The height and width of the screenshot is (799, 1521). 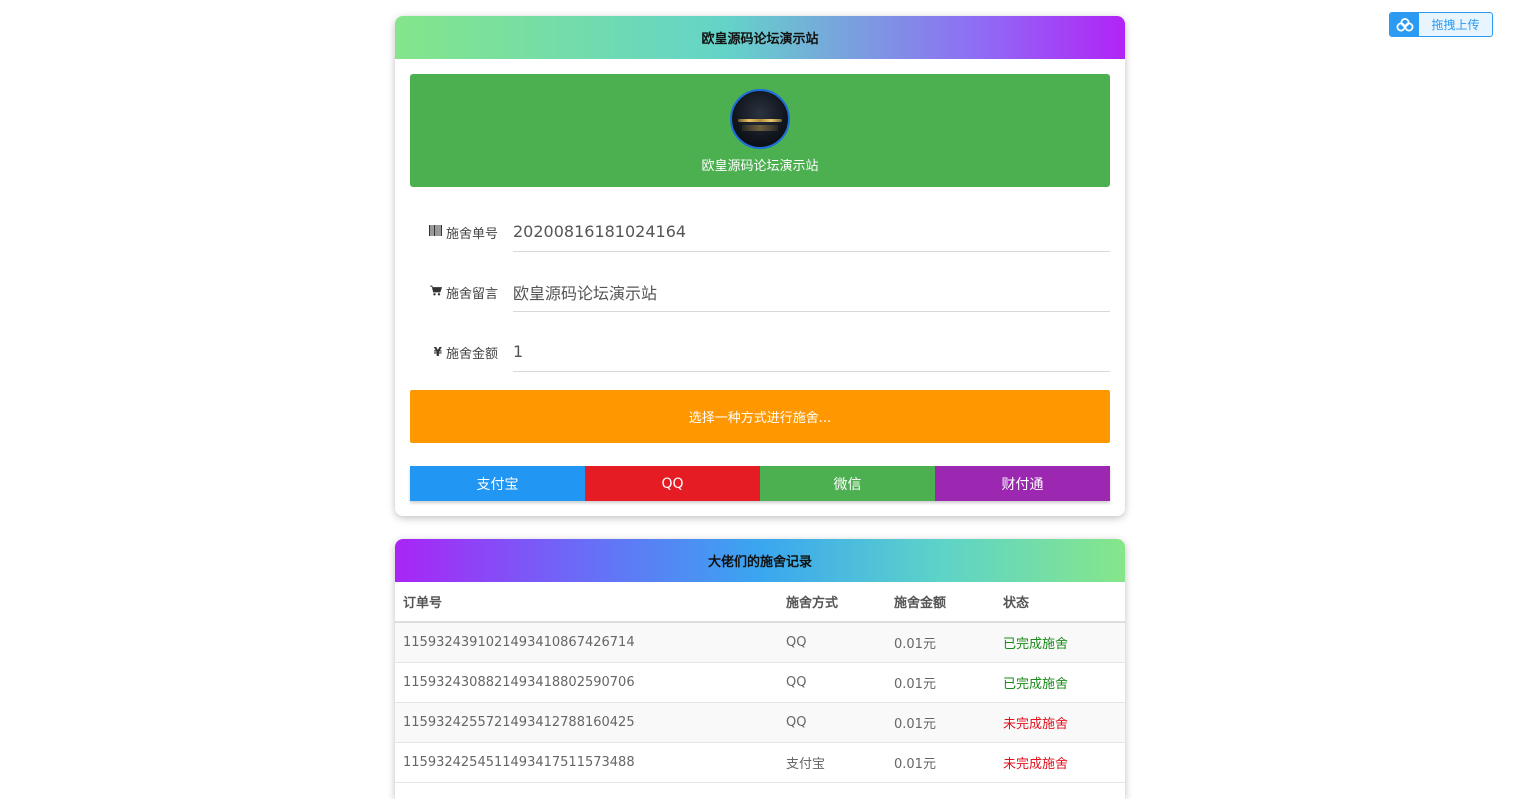 What do you see at coordinates (940, 602) in the screenshot?
I see `column-header-amount: 施舍金额` at bounding box center [940, 602].